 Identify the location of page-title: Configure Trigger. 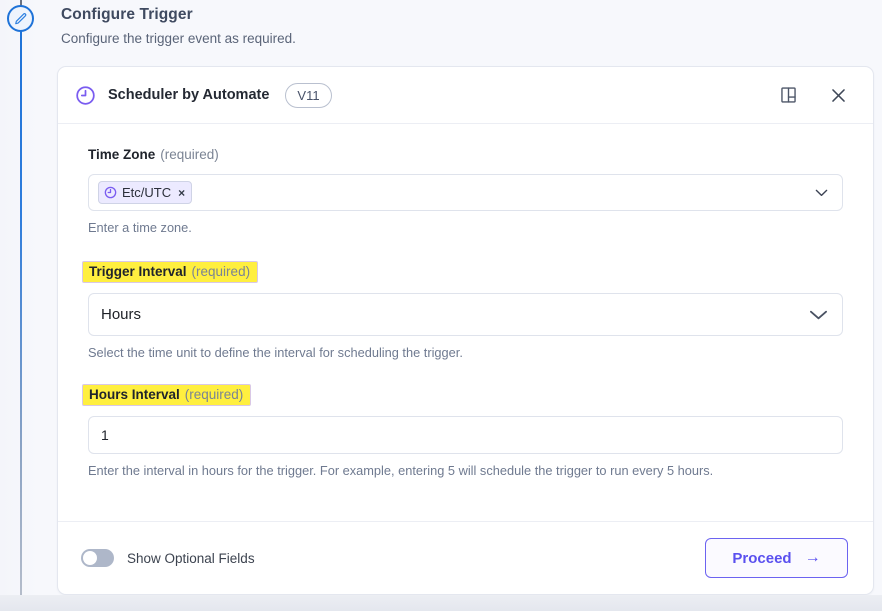
(127, 14).